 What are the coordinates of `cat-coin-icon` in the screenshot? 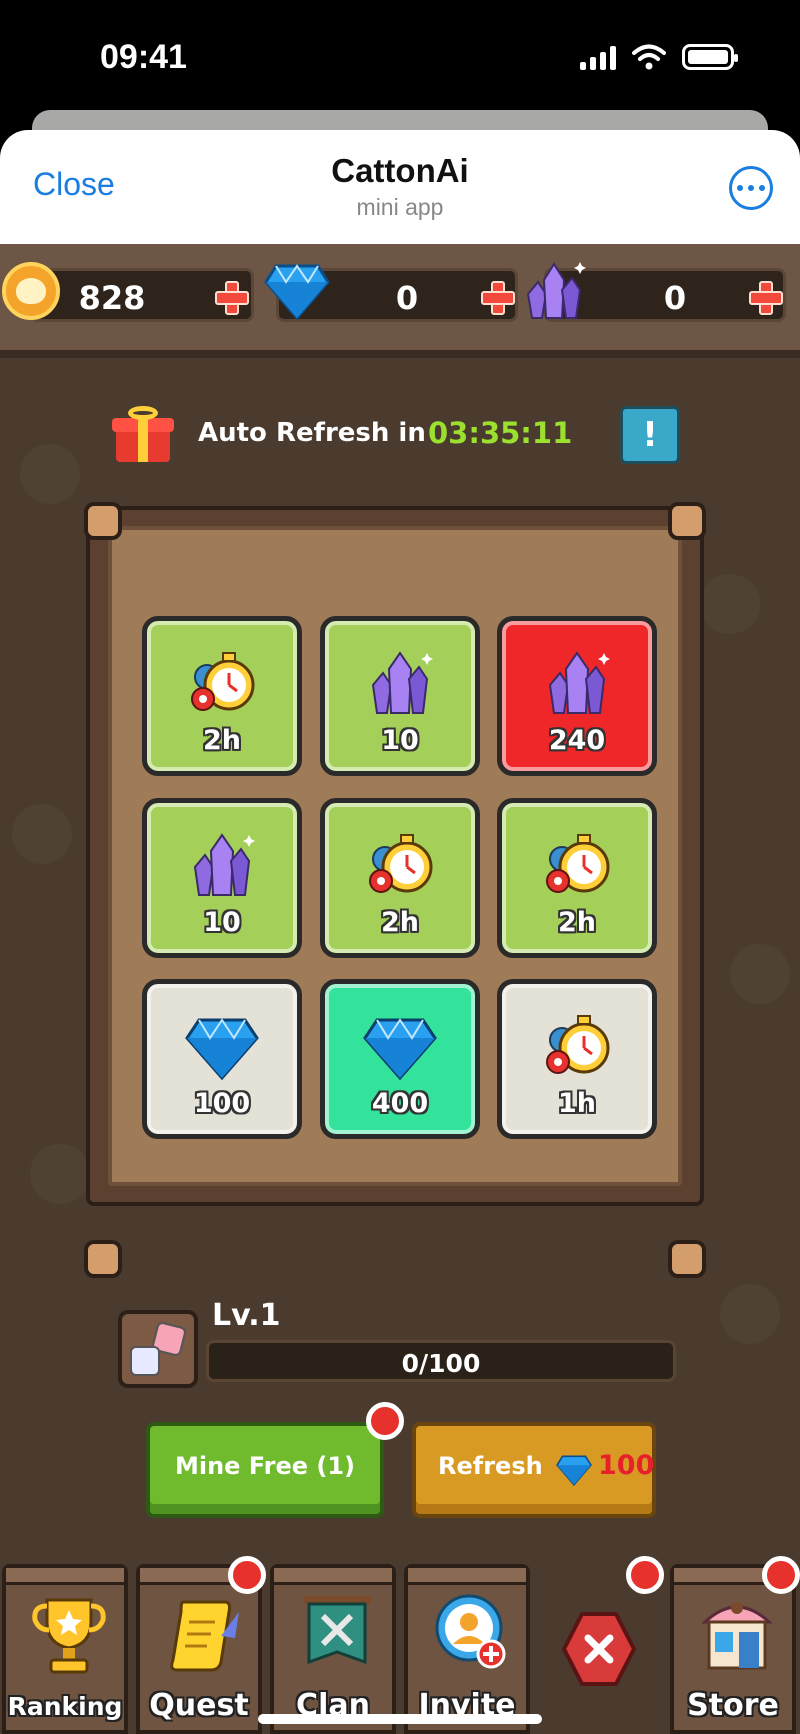 It's located at (31, 291).